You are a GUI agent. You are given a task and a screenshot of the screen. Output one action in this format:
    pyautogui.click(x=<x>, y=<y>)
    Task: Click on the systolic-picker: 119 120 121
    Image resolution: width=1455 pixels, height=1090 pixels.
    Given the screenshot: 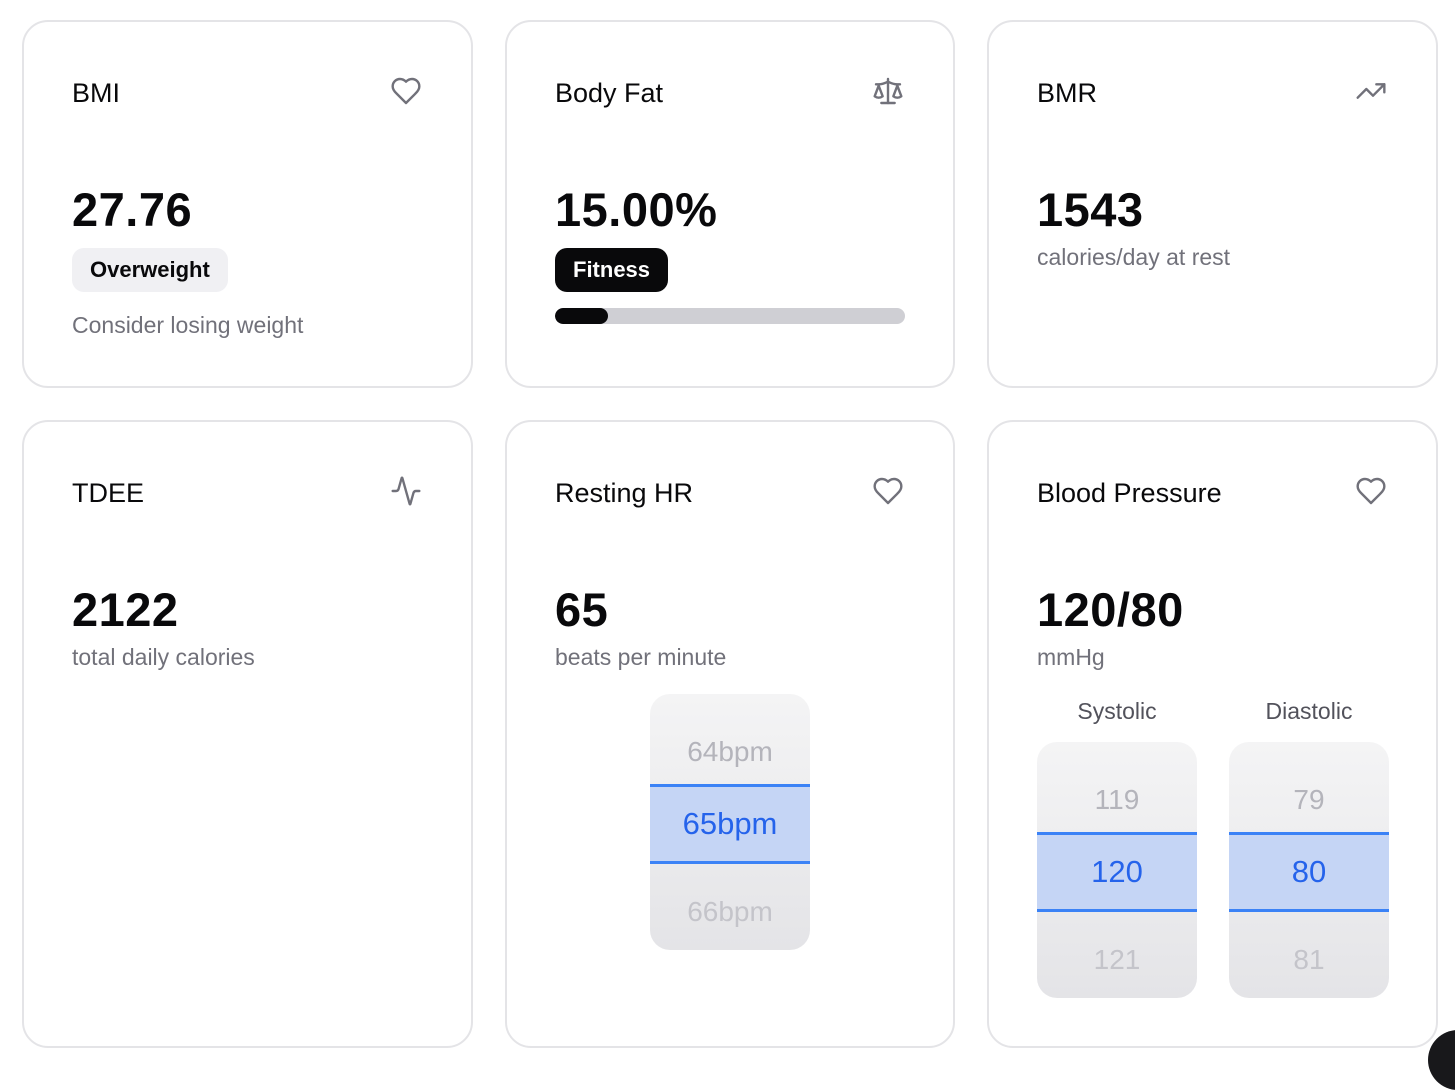 What is the action you would take?
    pyautogui.click(x=1117, y=870)
    